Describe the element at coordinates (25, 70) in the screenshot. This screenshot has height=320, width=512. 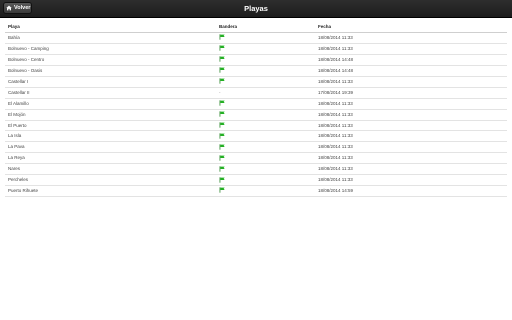
I see `beach-name: Bolnuevo - Oasis` at that location.